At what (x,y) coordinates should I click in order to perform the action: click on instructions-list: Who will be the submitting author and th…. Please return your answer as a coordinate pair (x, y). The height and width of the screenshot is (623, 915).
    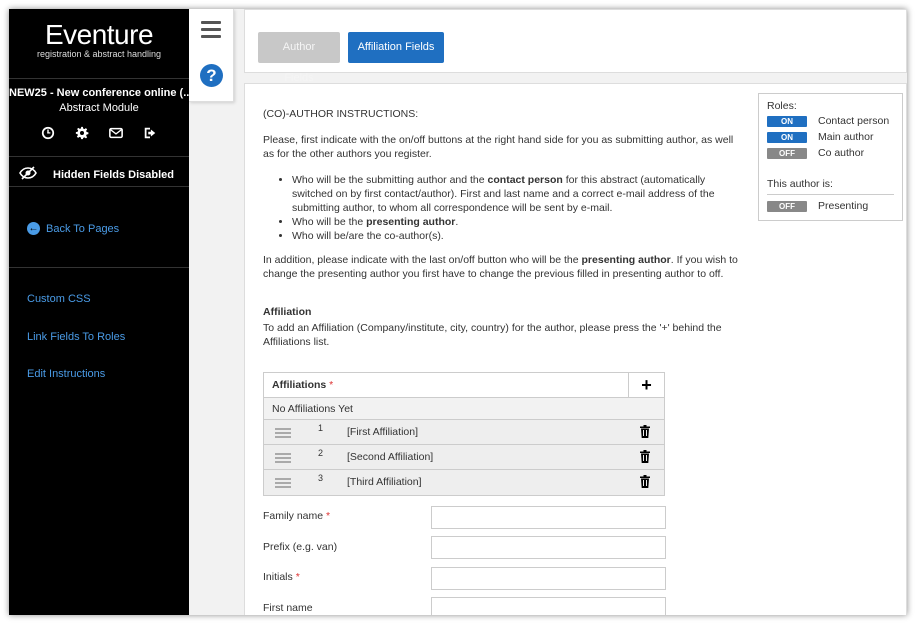
    Looking at the image, I should click on (517, 208).